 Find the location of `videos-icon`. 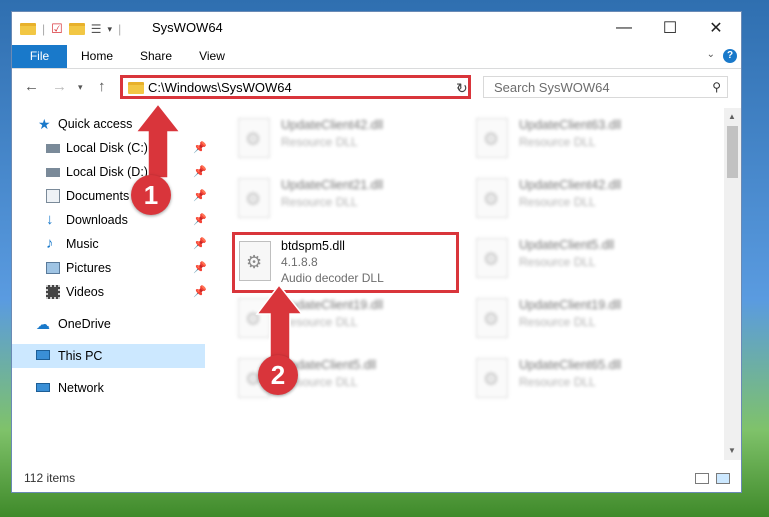

videos-icon is located at coordinates (53, 292).